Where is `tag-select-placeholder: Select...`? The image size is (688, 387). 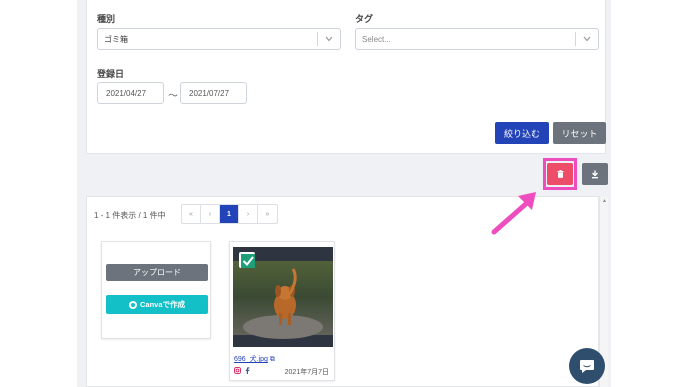
tag-select-placeholder: Select... is located at coordinates (376, 39).